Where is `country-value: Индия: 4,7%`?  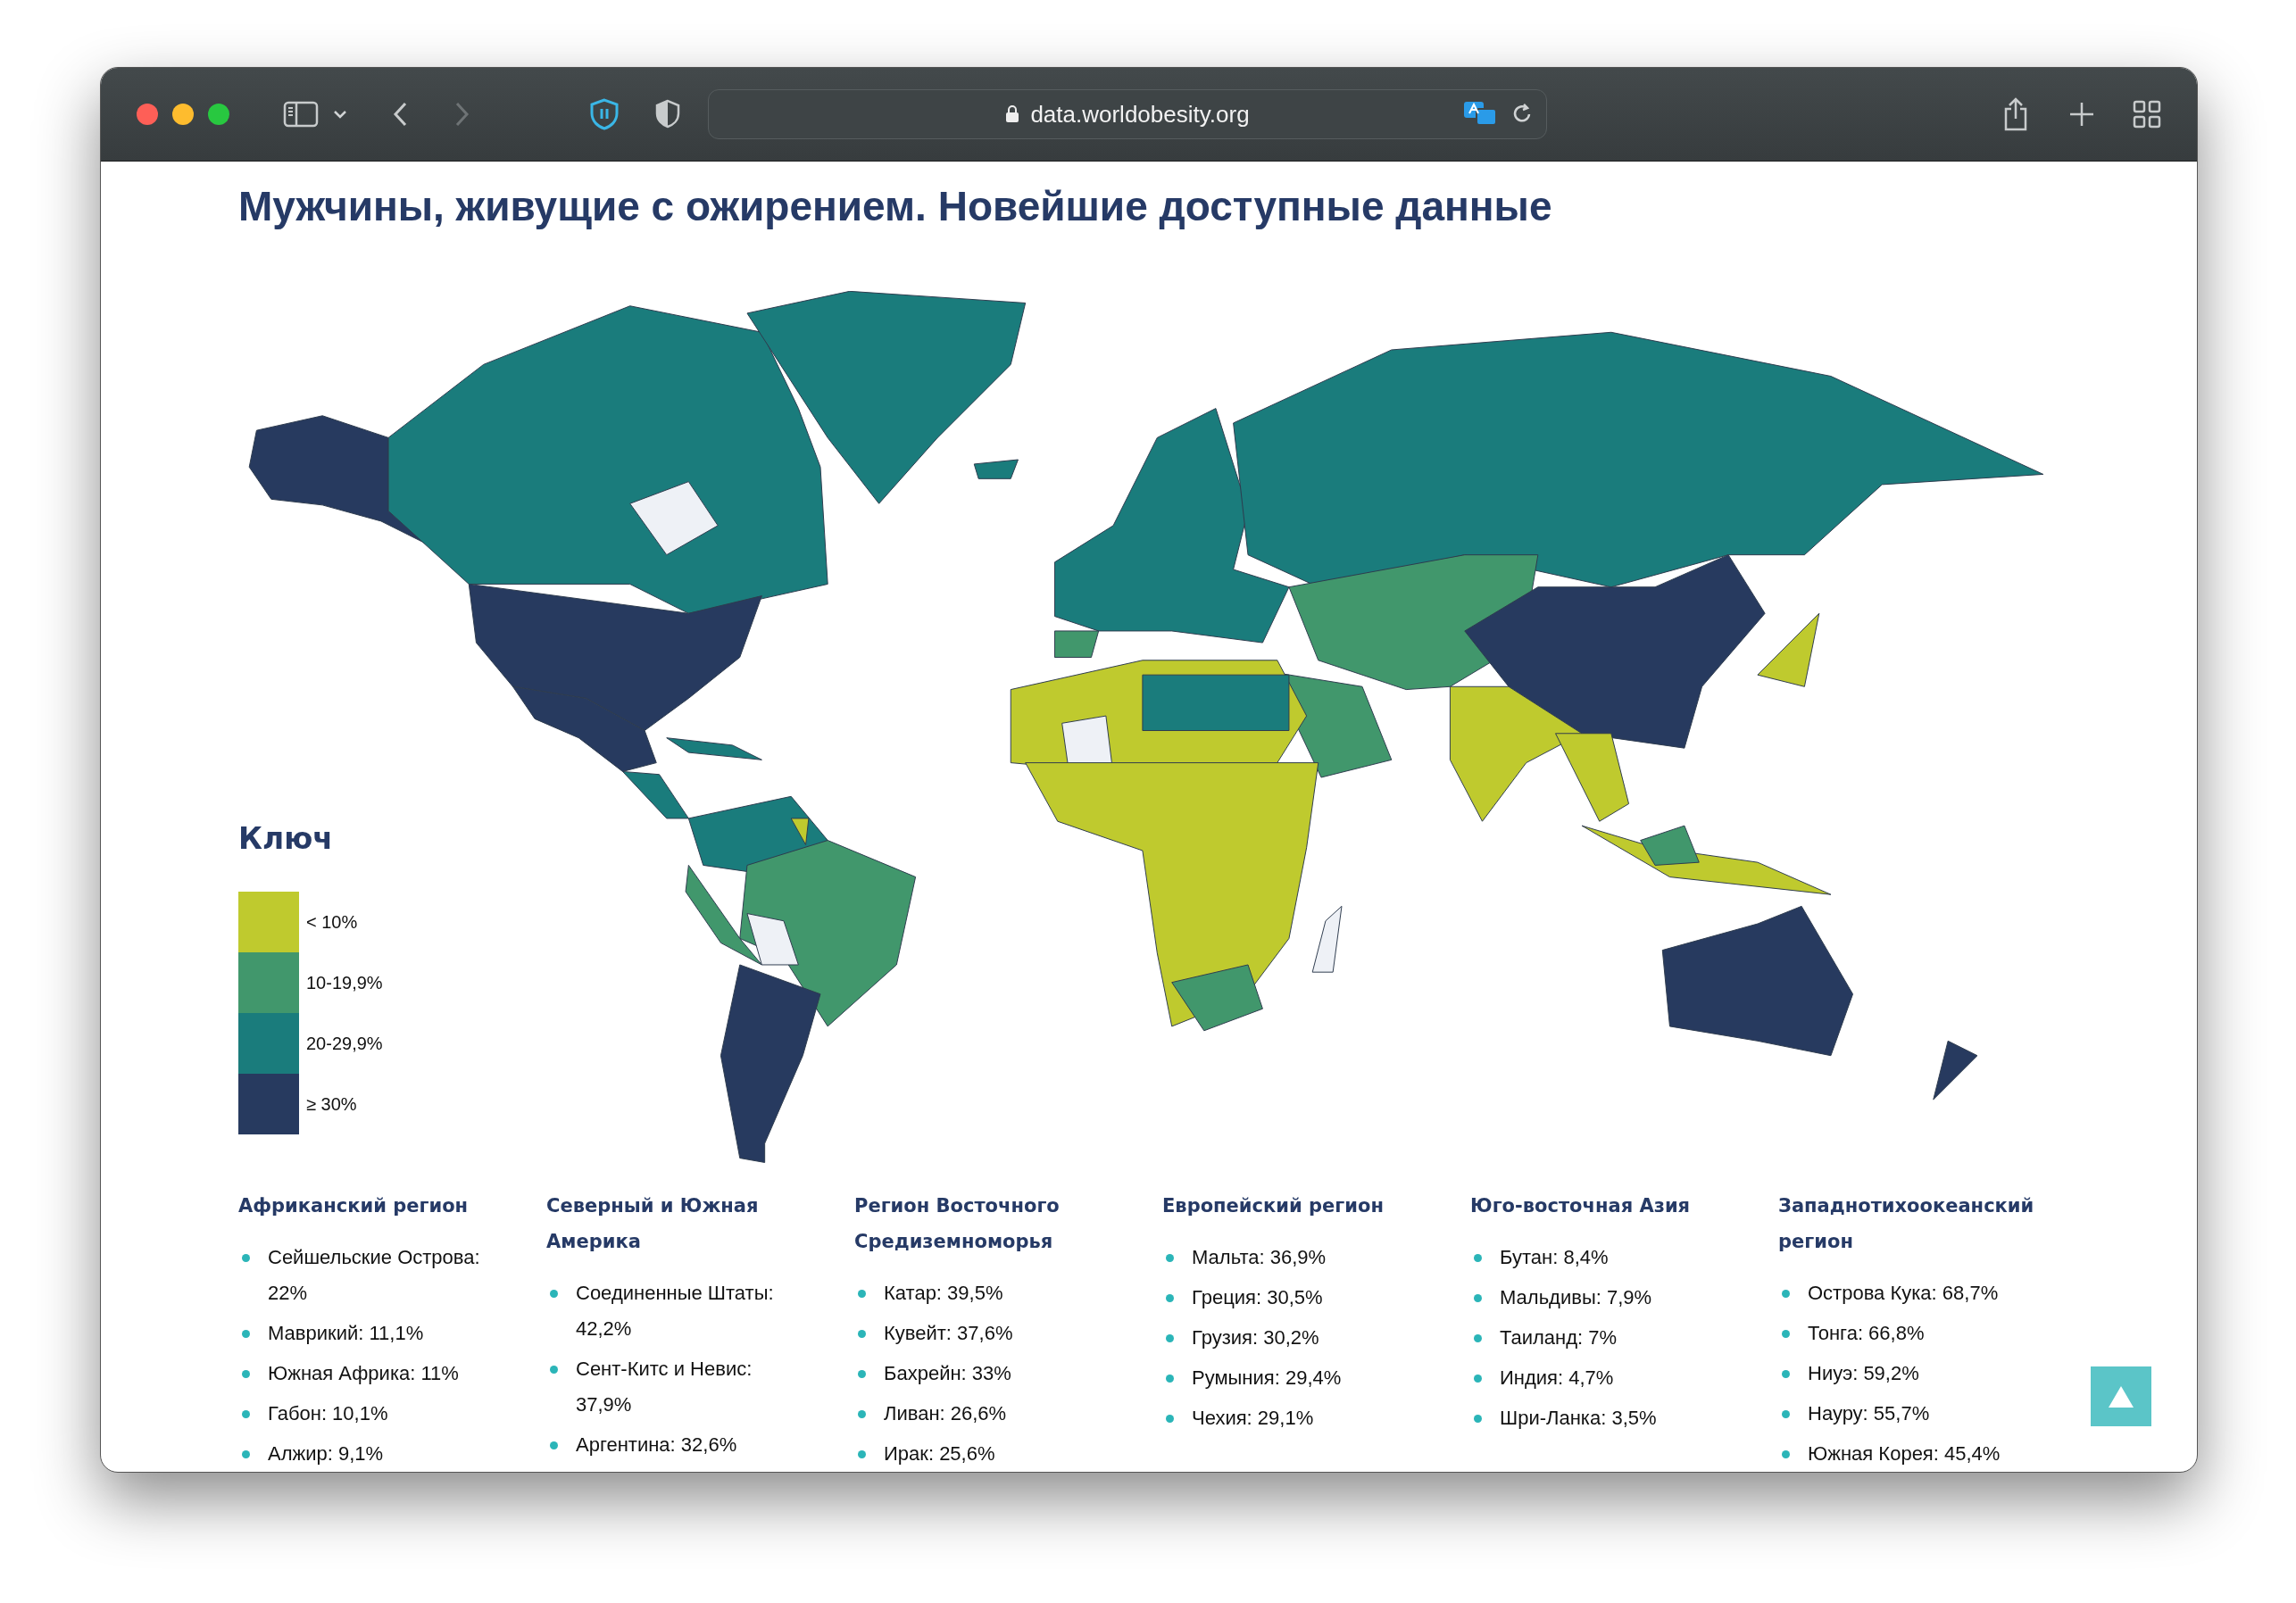 country-value: Индия: 4,7% is located at coordinates (1557, 1378).